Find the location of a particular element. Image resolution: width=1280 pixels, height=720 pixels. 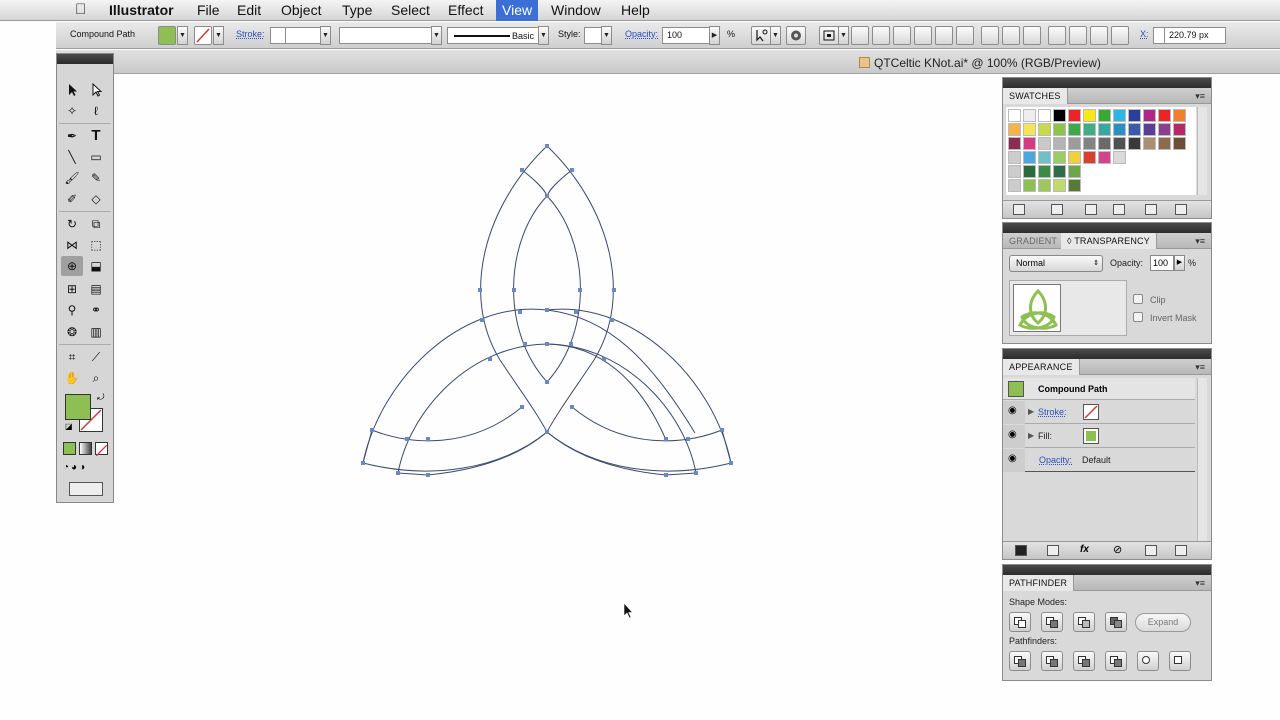

color-mode-icon is located at coordinates (69, 448).